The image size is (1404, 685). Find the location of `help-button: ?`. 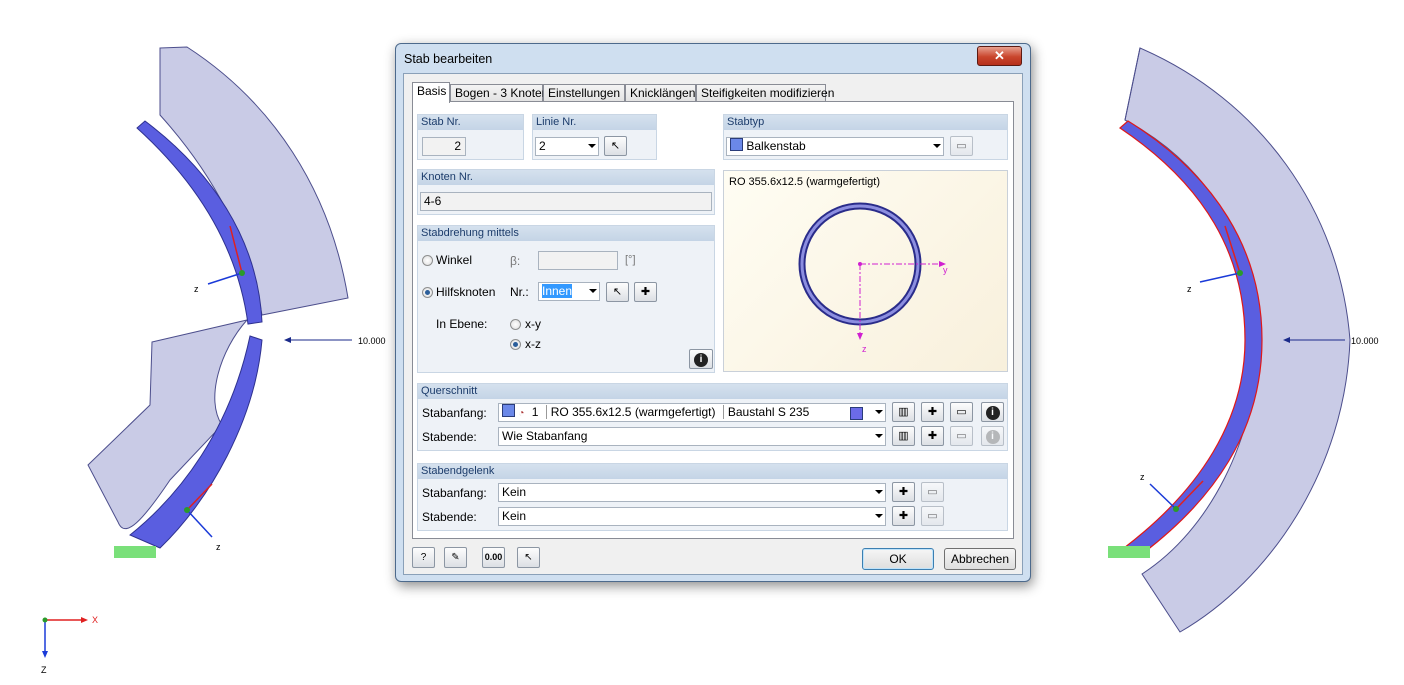

help-button: ? is located at coordinates (423, 557).